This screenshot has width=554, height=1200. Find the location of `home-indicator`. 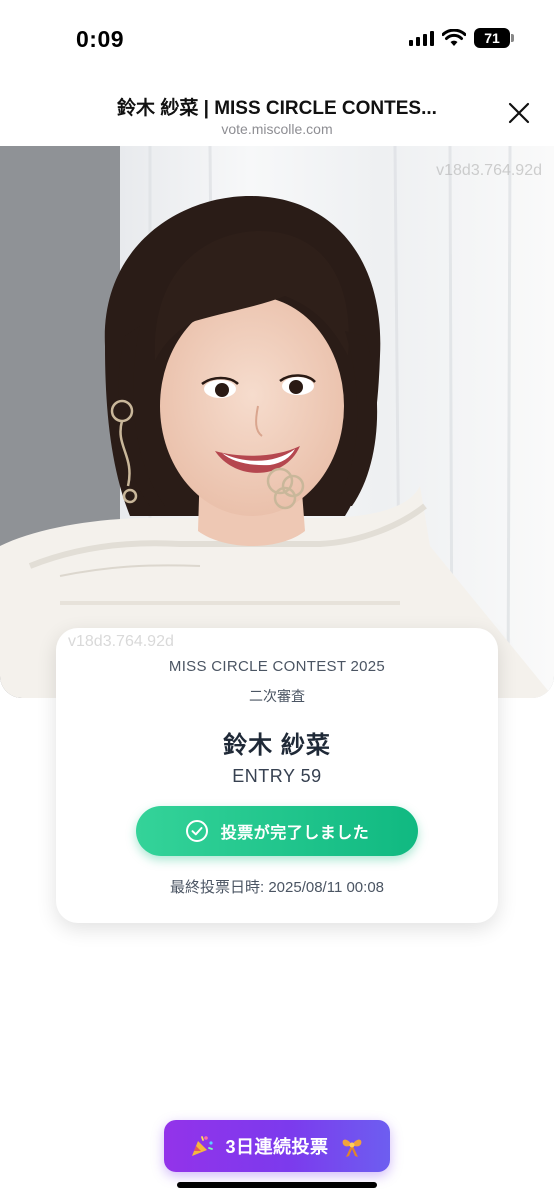

home-indicator is located at coordinates (277, 1185).